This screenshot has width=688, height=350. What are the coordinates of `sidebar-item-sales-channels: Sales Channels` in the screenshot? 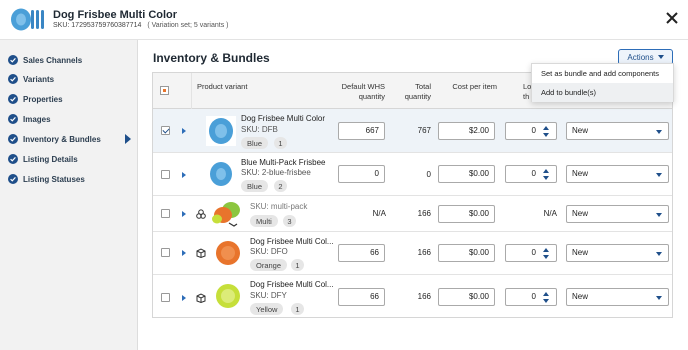 It's located at (45, 60).